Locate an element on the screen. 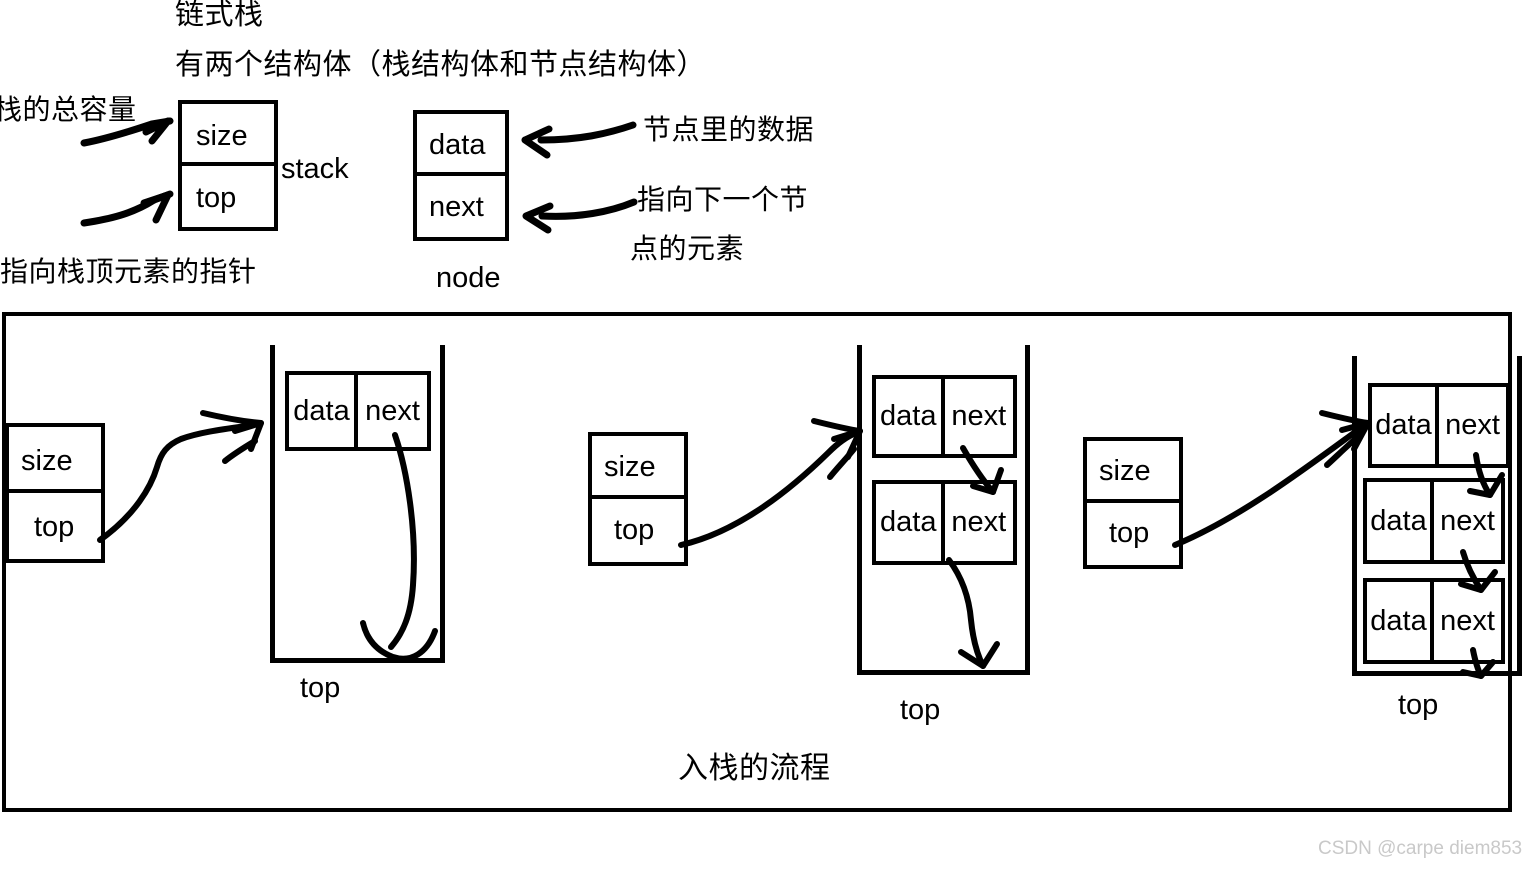  node-next-annotation-line1: 指向下一个节 is located at coordinates (723, 199).